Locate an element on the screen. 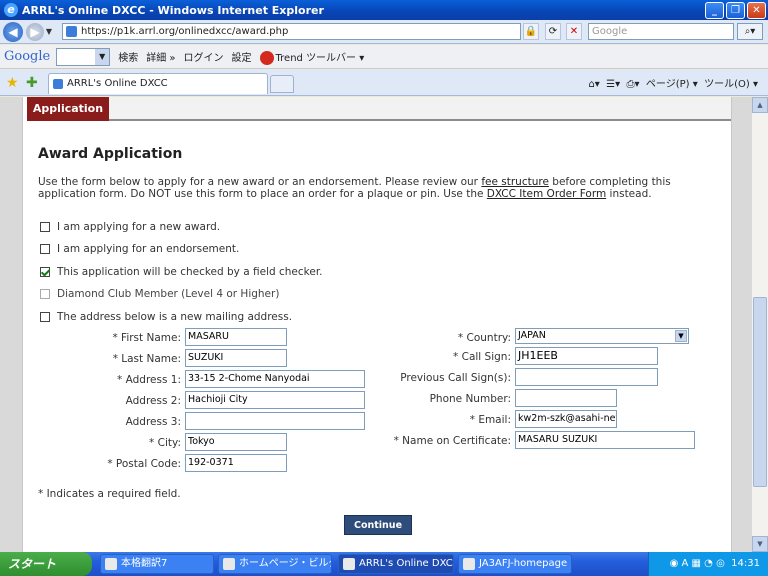 The height and width of the screenshot is (576, 768). trend-logo-icon is located at coordinates (266, 57).